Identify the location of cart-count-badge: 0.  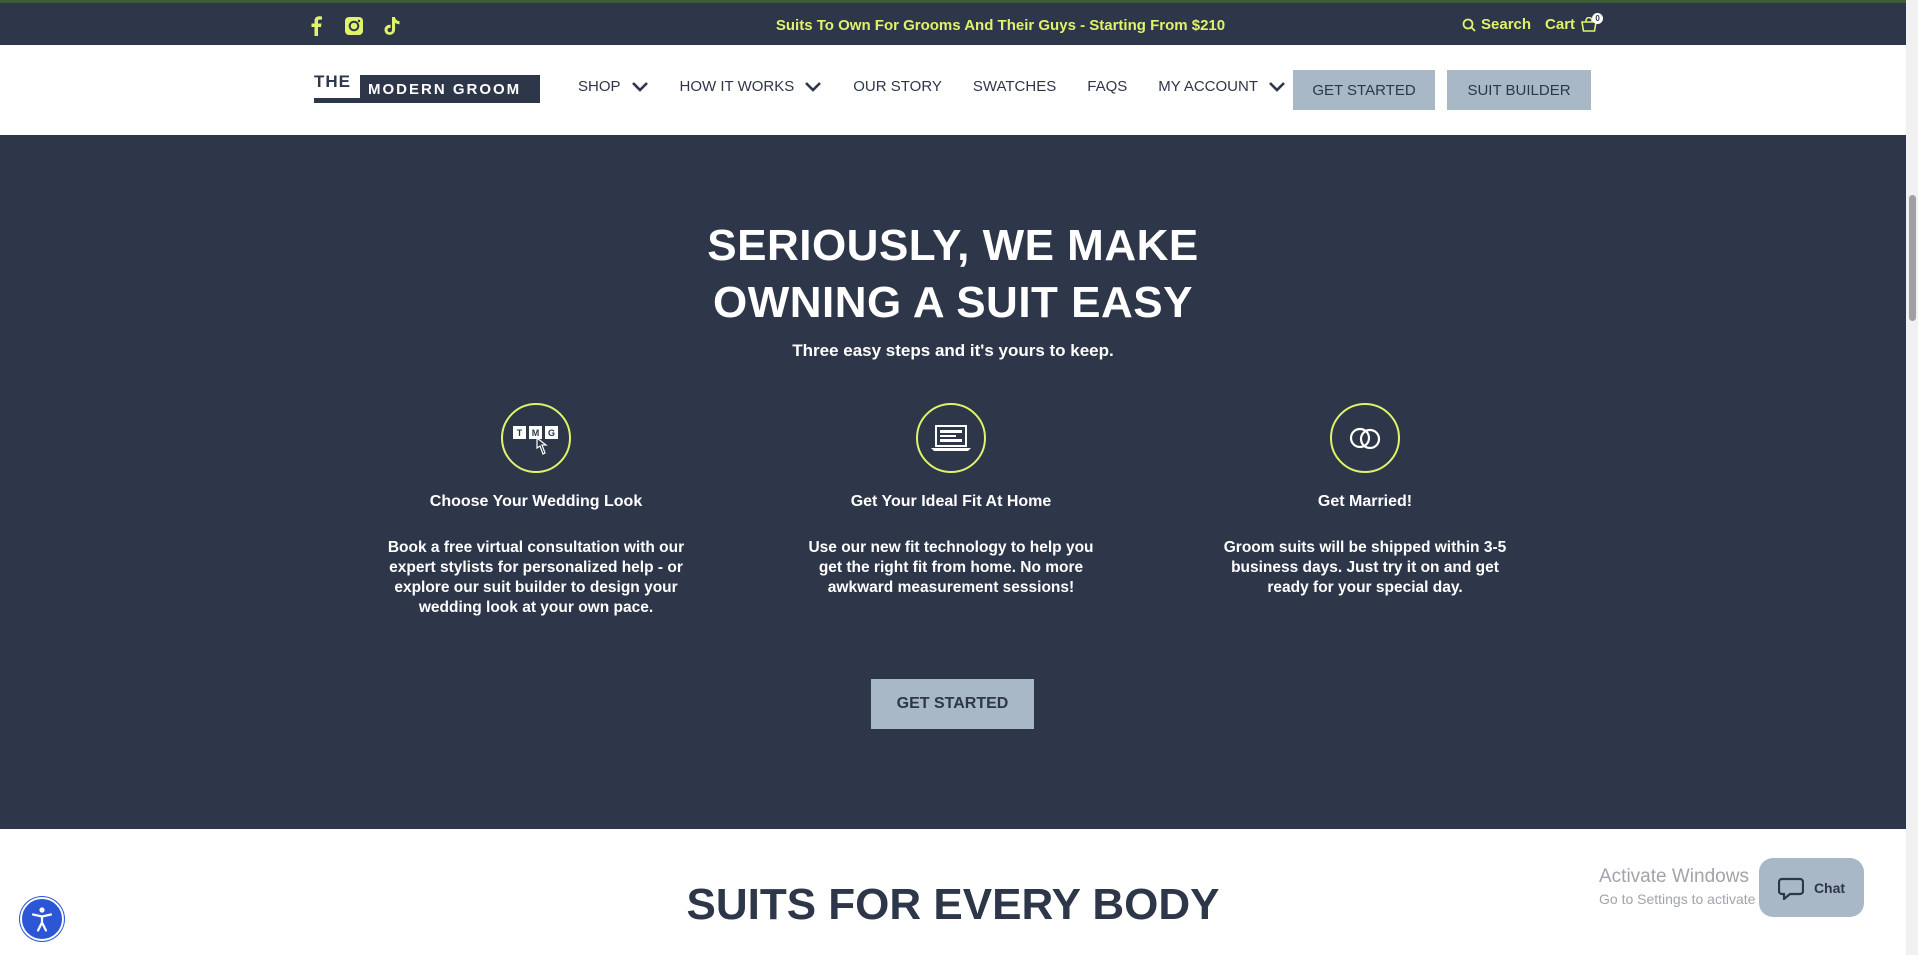
(1598, 18).